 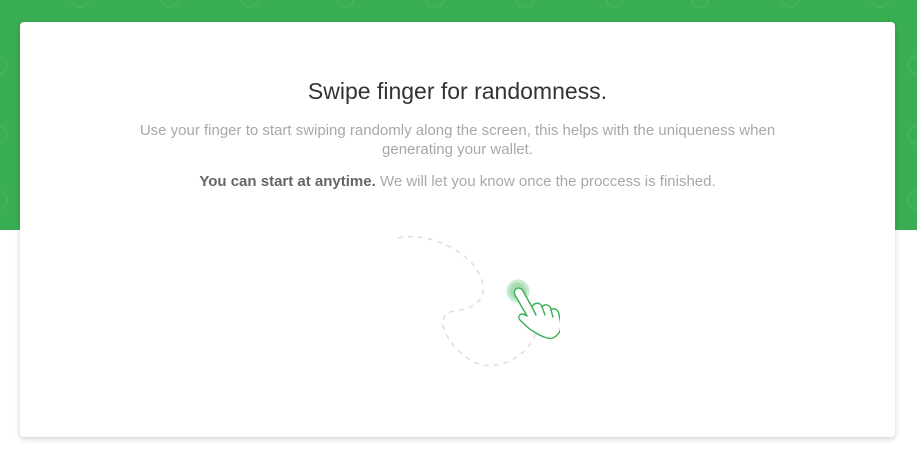 What do you see at coordinates (479, 301) in the screenshot?
I see `swipe-hand-icon` at bounding box center [479, 301].